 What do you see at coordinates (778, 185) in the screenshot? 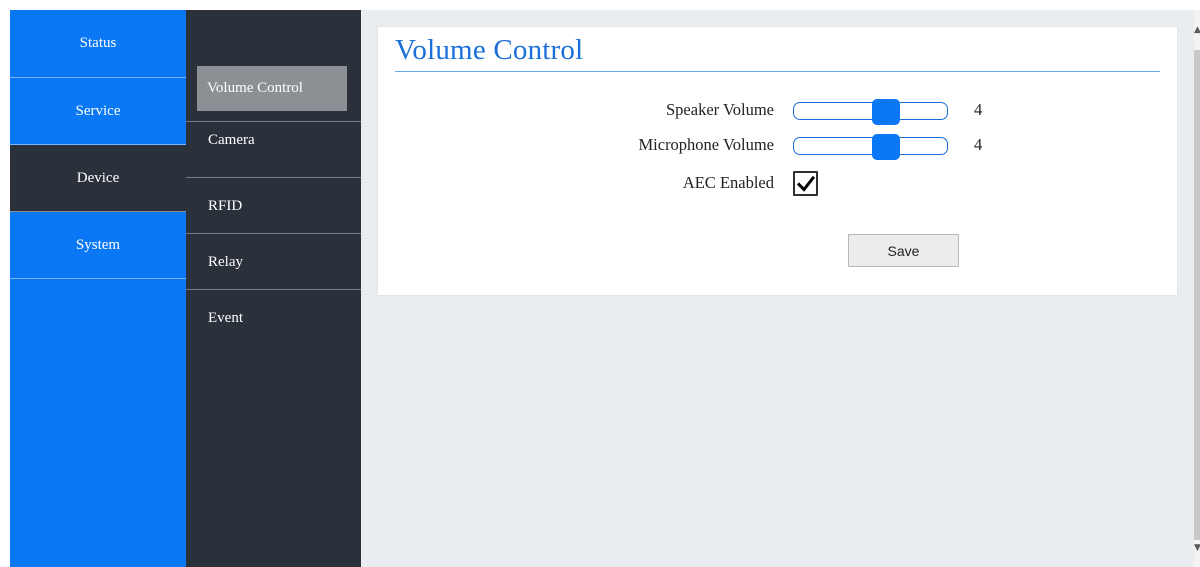
I see `aec-row: AEC Enabled` at bounding box center [778, 185].